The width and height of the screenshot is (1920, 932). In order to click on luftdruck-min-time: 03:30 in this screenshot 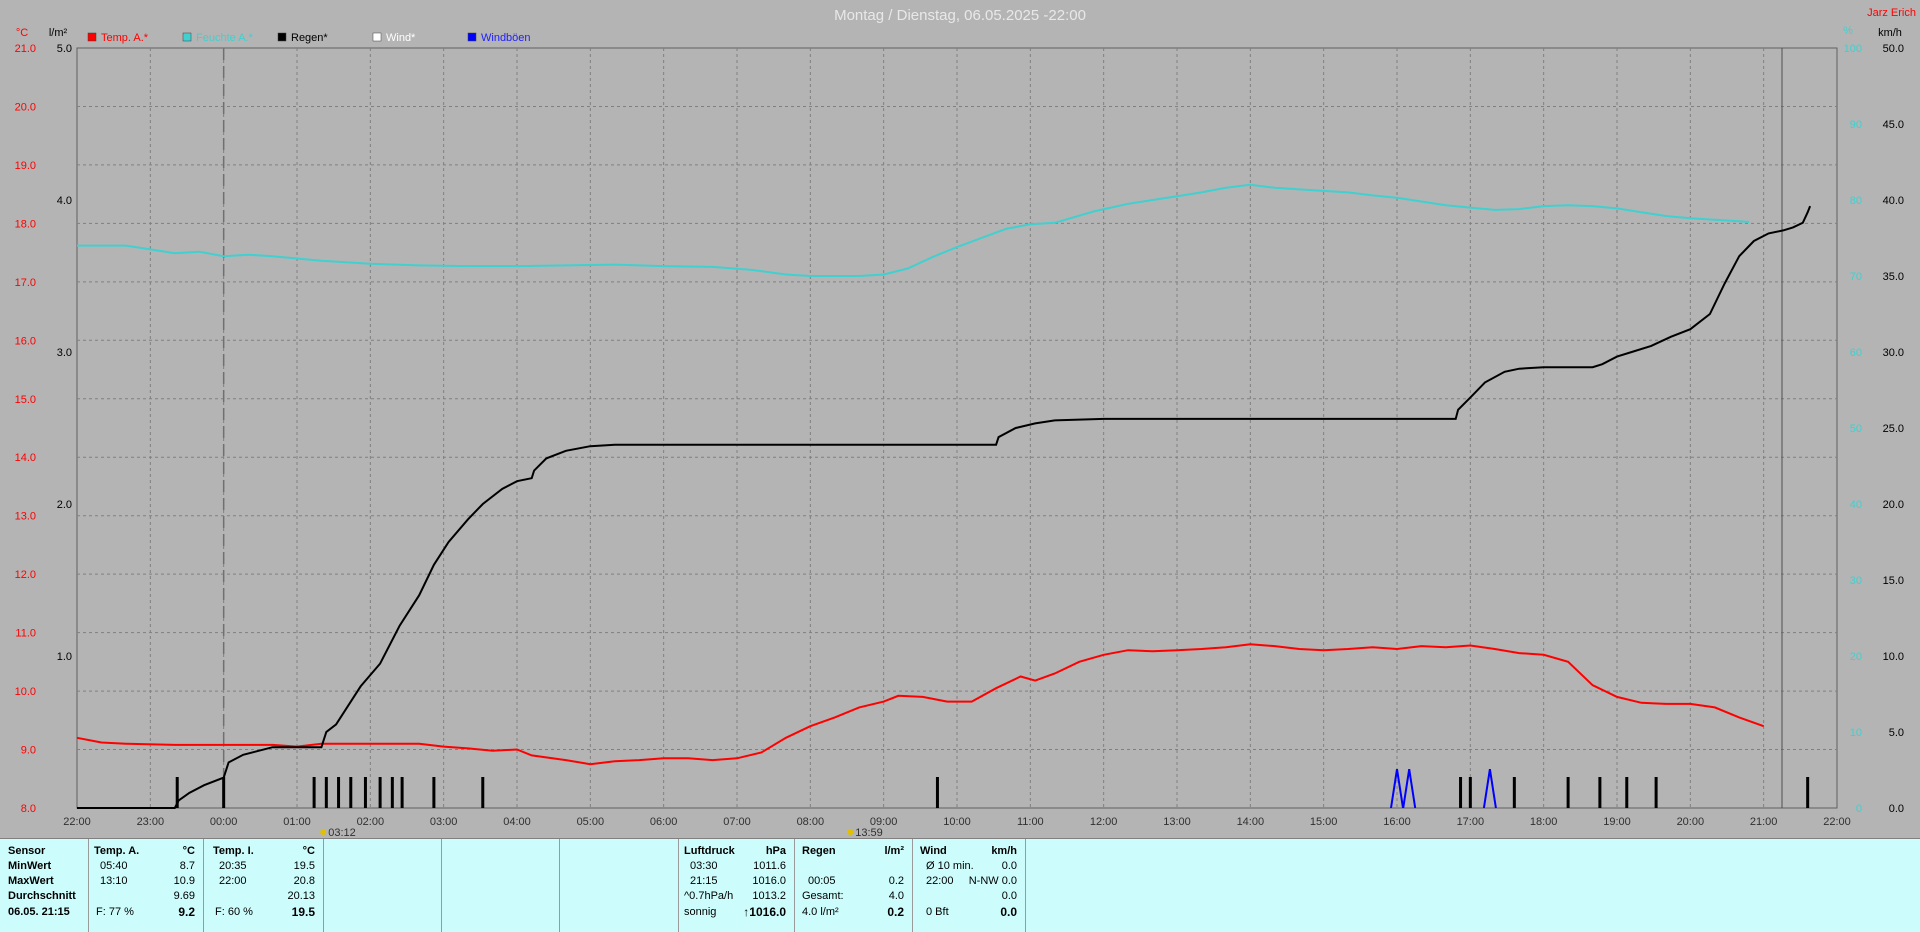, I will do `click(704, 866)`.